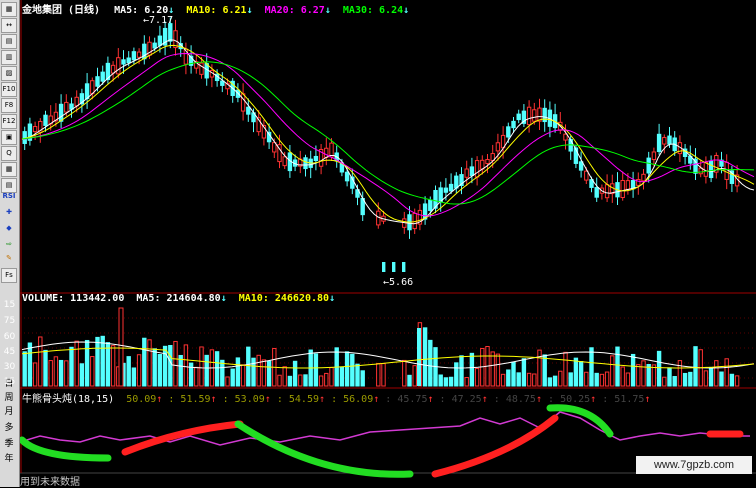 Image resolution: width=756 pixels, height=488 pixels. Describe the element at coordinates (68, 399) in the screenshot. I see `indicator-name: 牛熊骨头炖(18,15)` at that location.